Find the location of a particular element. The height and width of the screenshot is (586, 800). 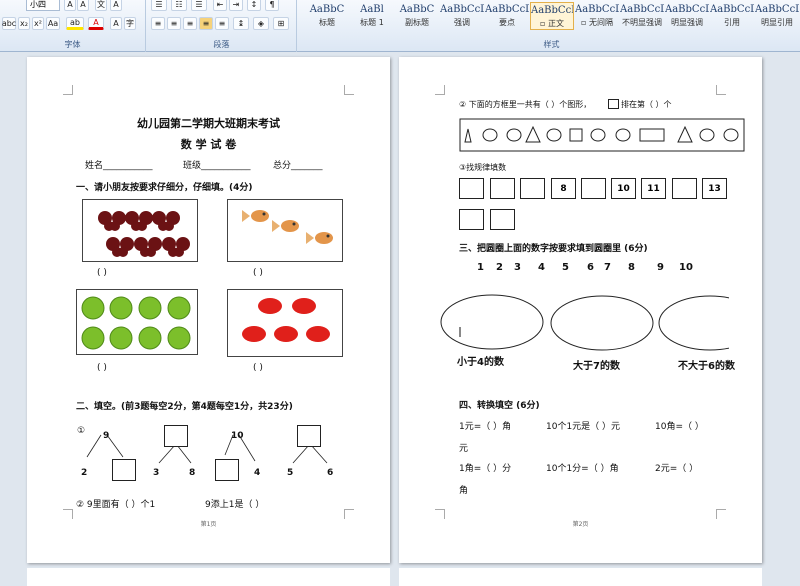

style-preview: AaBbC is located at coordinates (327, 9).